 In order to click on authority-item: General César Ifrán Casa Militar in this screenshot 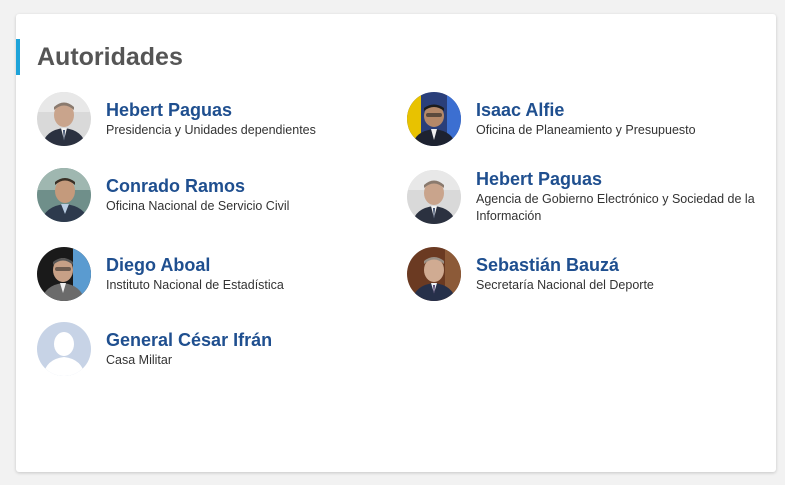, I will do `click(217, 349)`.